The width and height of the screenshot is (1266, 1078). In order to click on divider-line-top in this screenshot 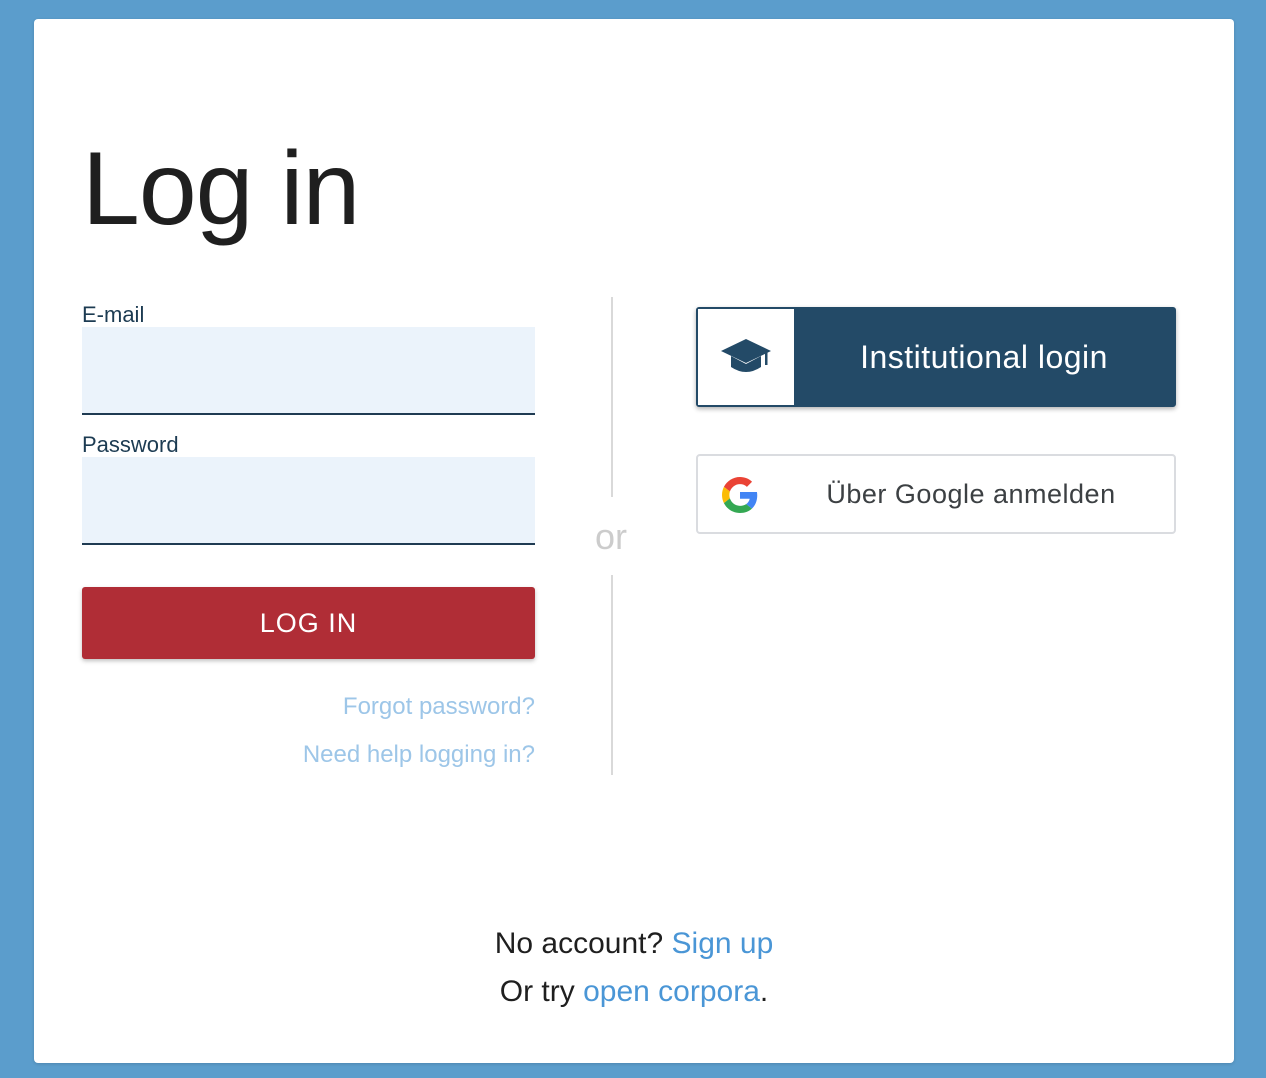, I will do `click(612, 397)`.